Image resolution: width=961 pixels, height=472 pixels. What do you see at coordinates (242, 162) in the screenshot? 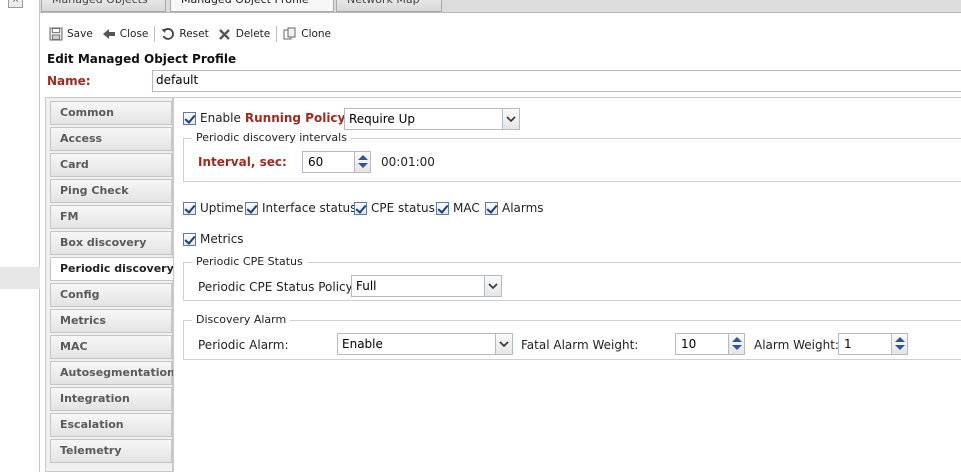
I see `interval-label: Interval, sec:` at bounding box center [242, 162].